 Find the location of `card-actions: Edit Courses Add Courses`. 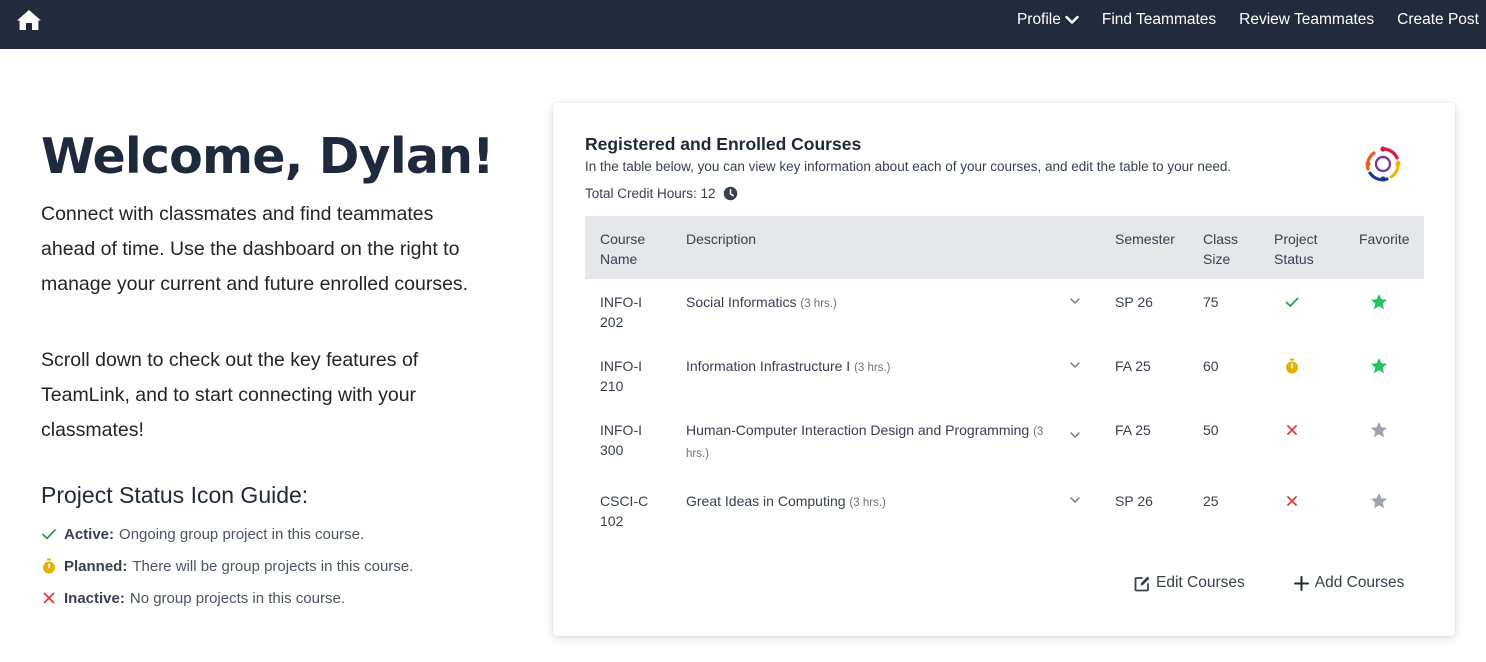

card-actions: Edit Courses Add Courses is located at coordinates (1269, 583).